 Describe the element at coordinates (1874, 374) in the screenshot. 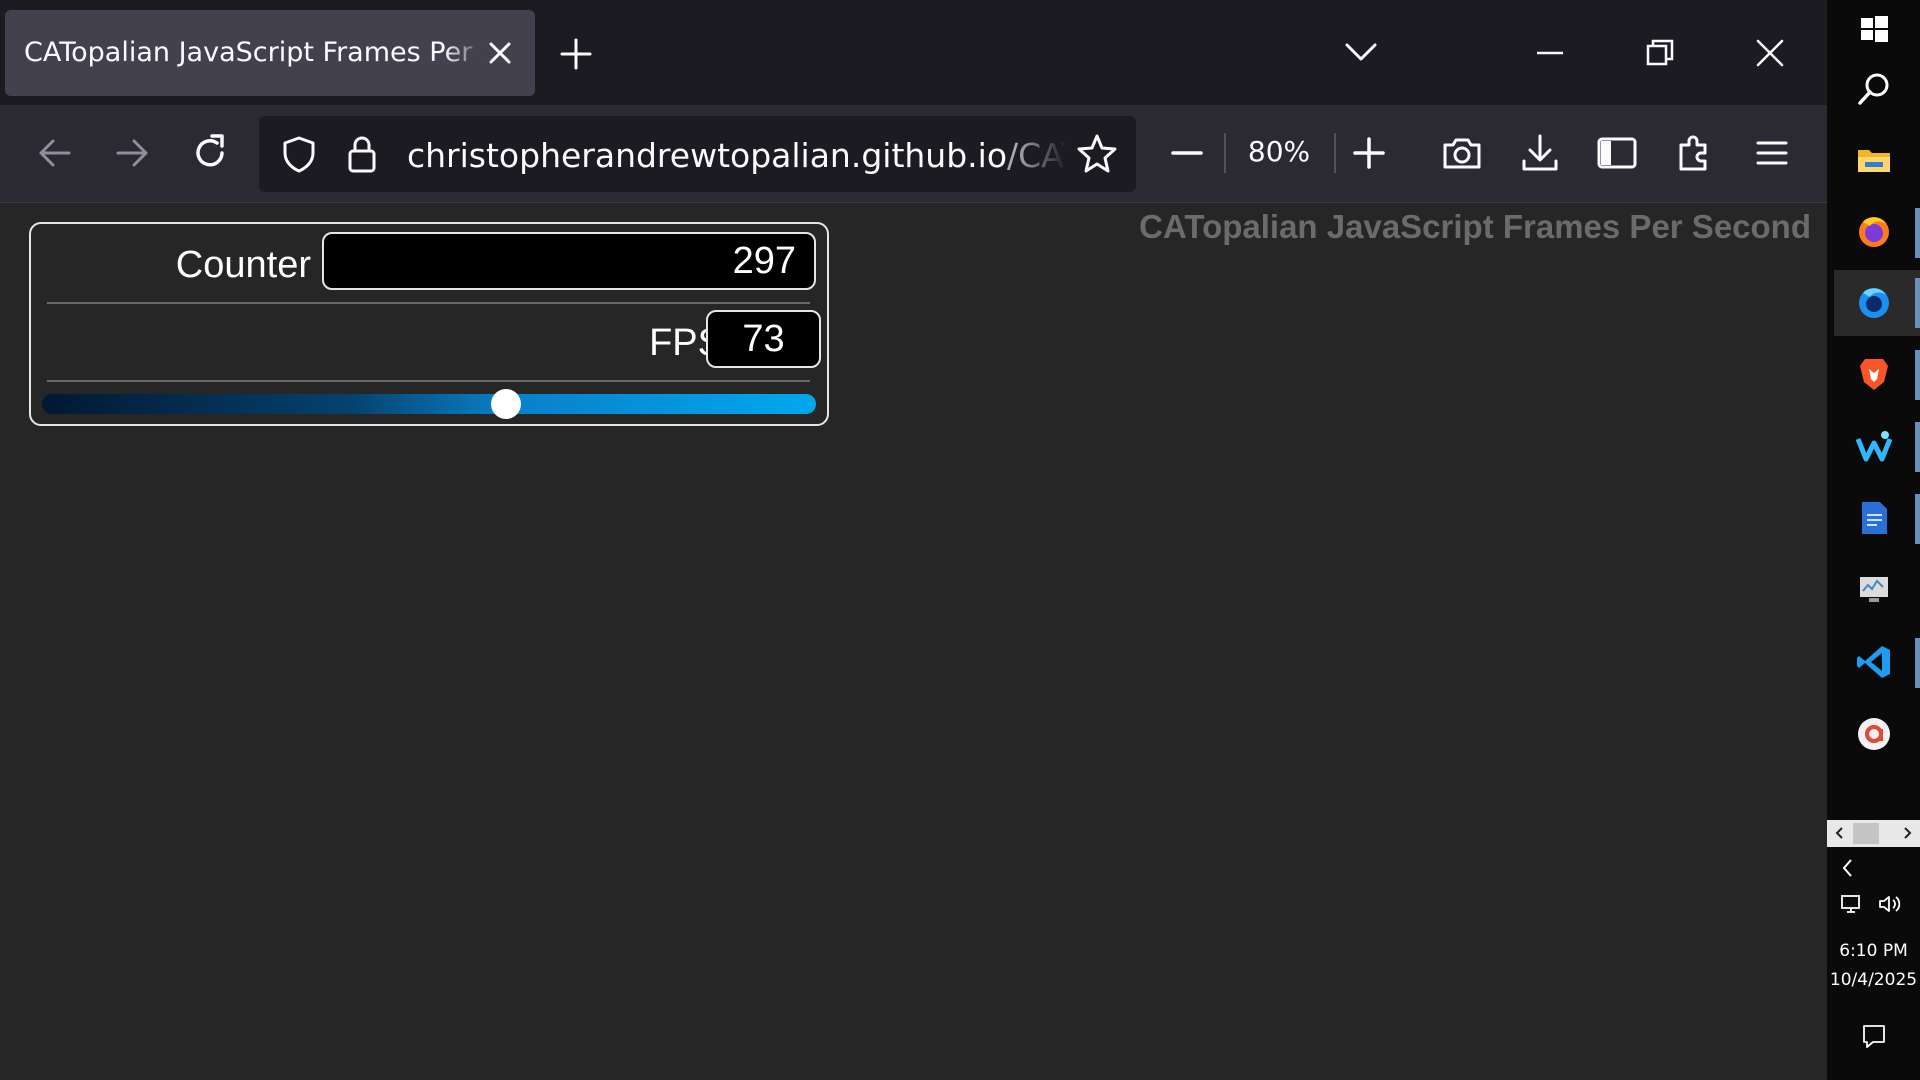

I see `brave-icon` at that location.